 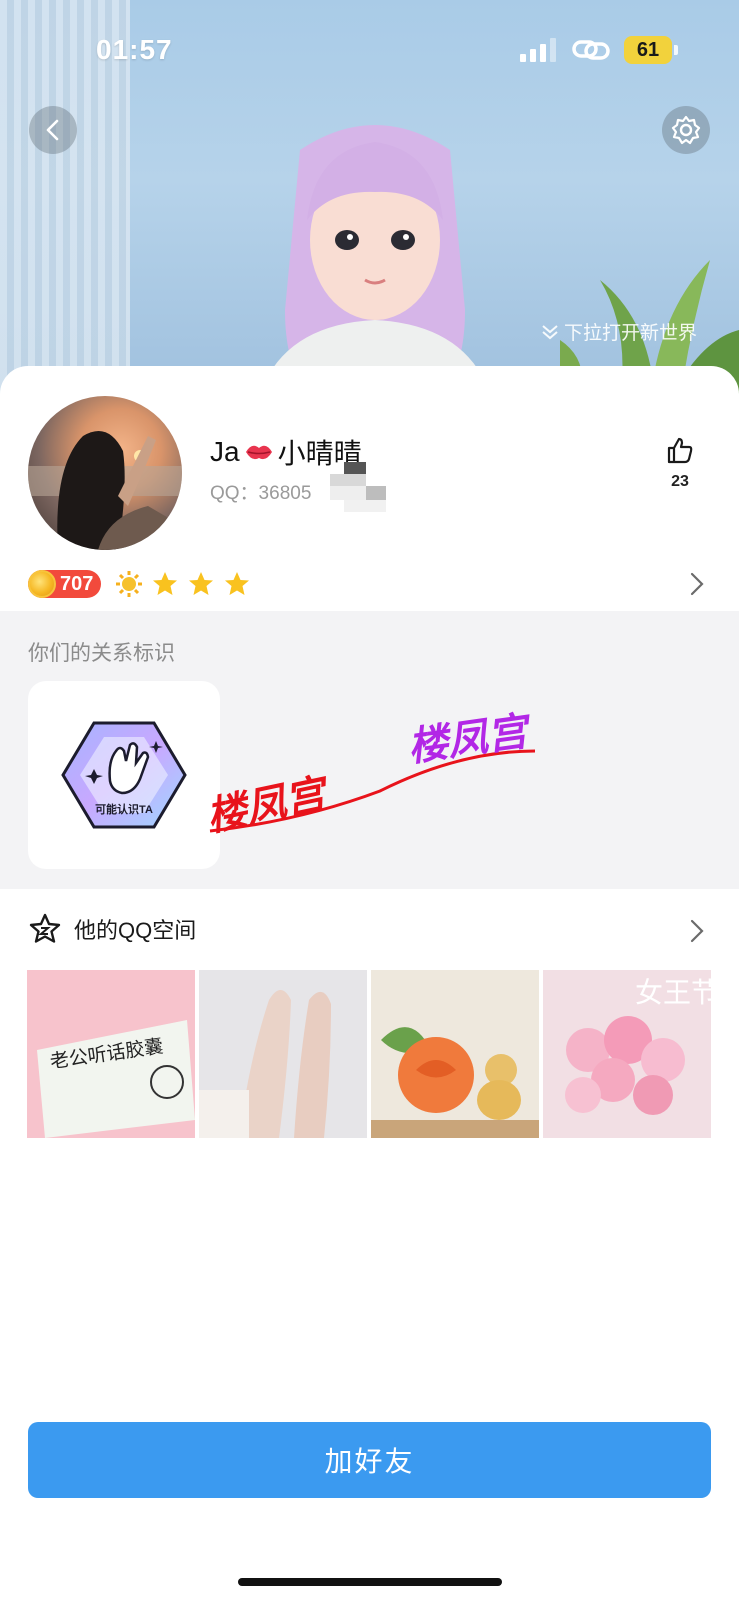 I want to click on badge-label-text: 可能认识TA, so click(x=124, y=809).